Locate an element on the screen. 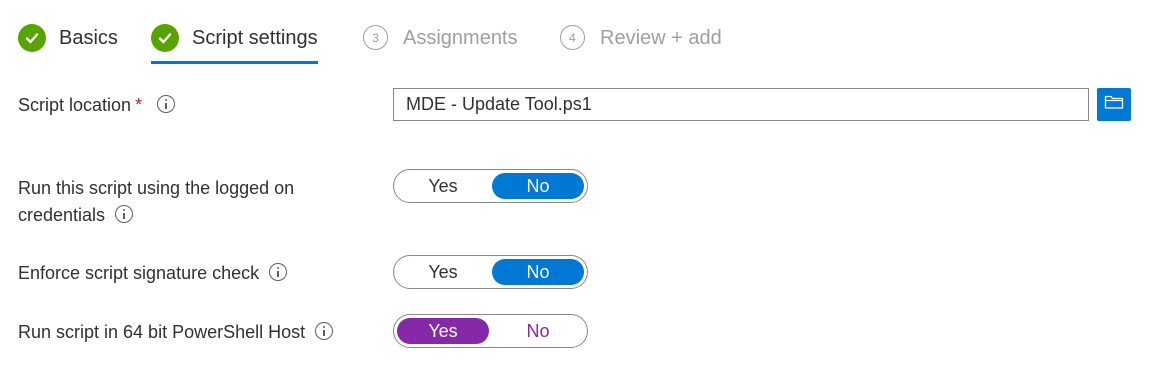 This screenshot has height=373, width=1166. step-label: Basics is located at coordinates (88, 38).